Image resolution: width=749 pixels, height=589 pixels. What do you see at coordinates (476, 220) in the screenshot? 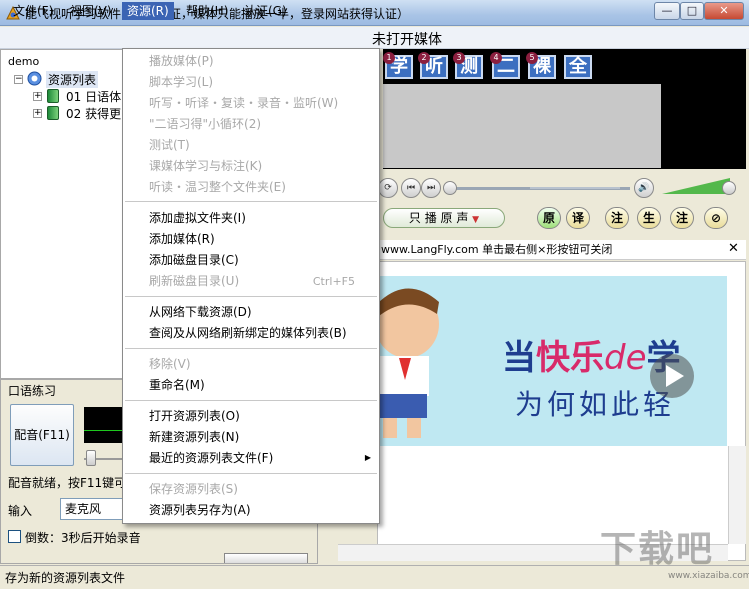
I see `dropdown-arrow-icon: ▼` at bounding box center [476, 220].